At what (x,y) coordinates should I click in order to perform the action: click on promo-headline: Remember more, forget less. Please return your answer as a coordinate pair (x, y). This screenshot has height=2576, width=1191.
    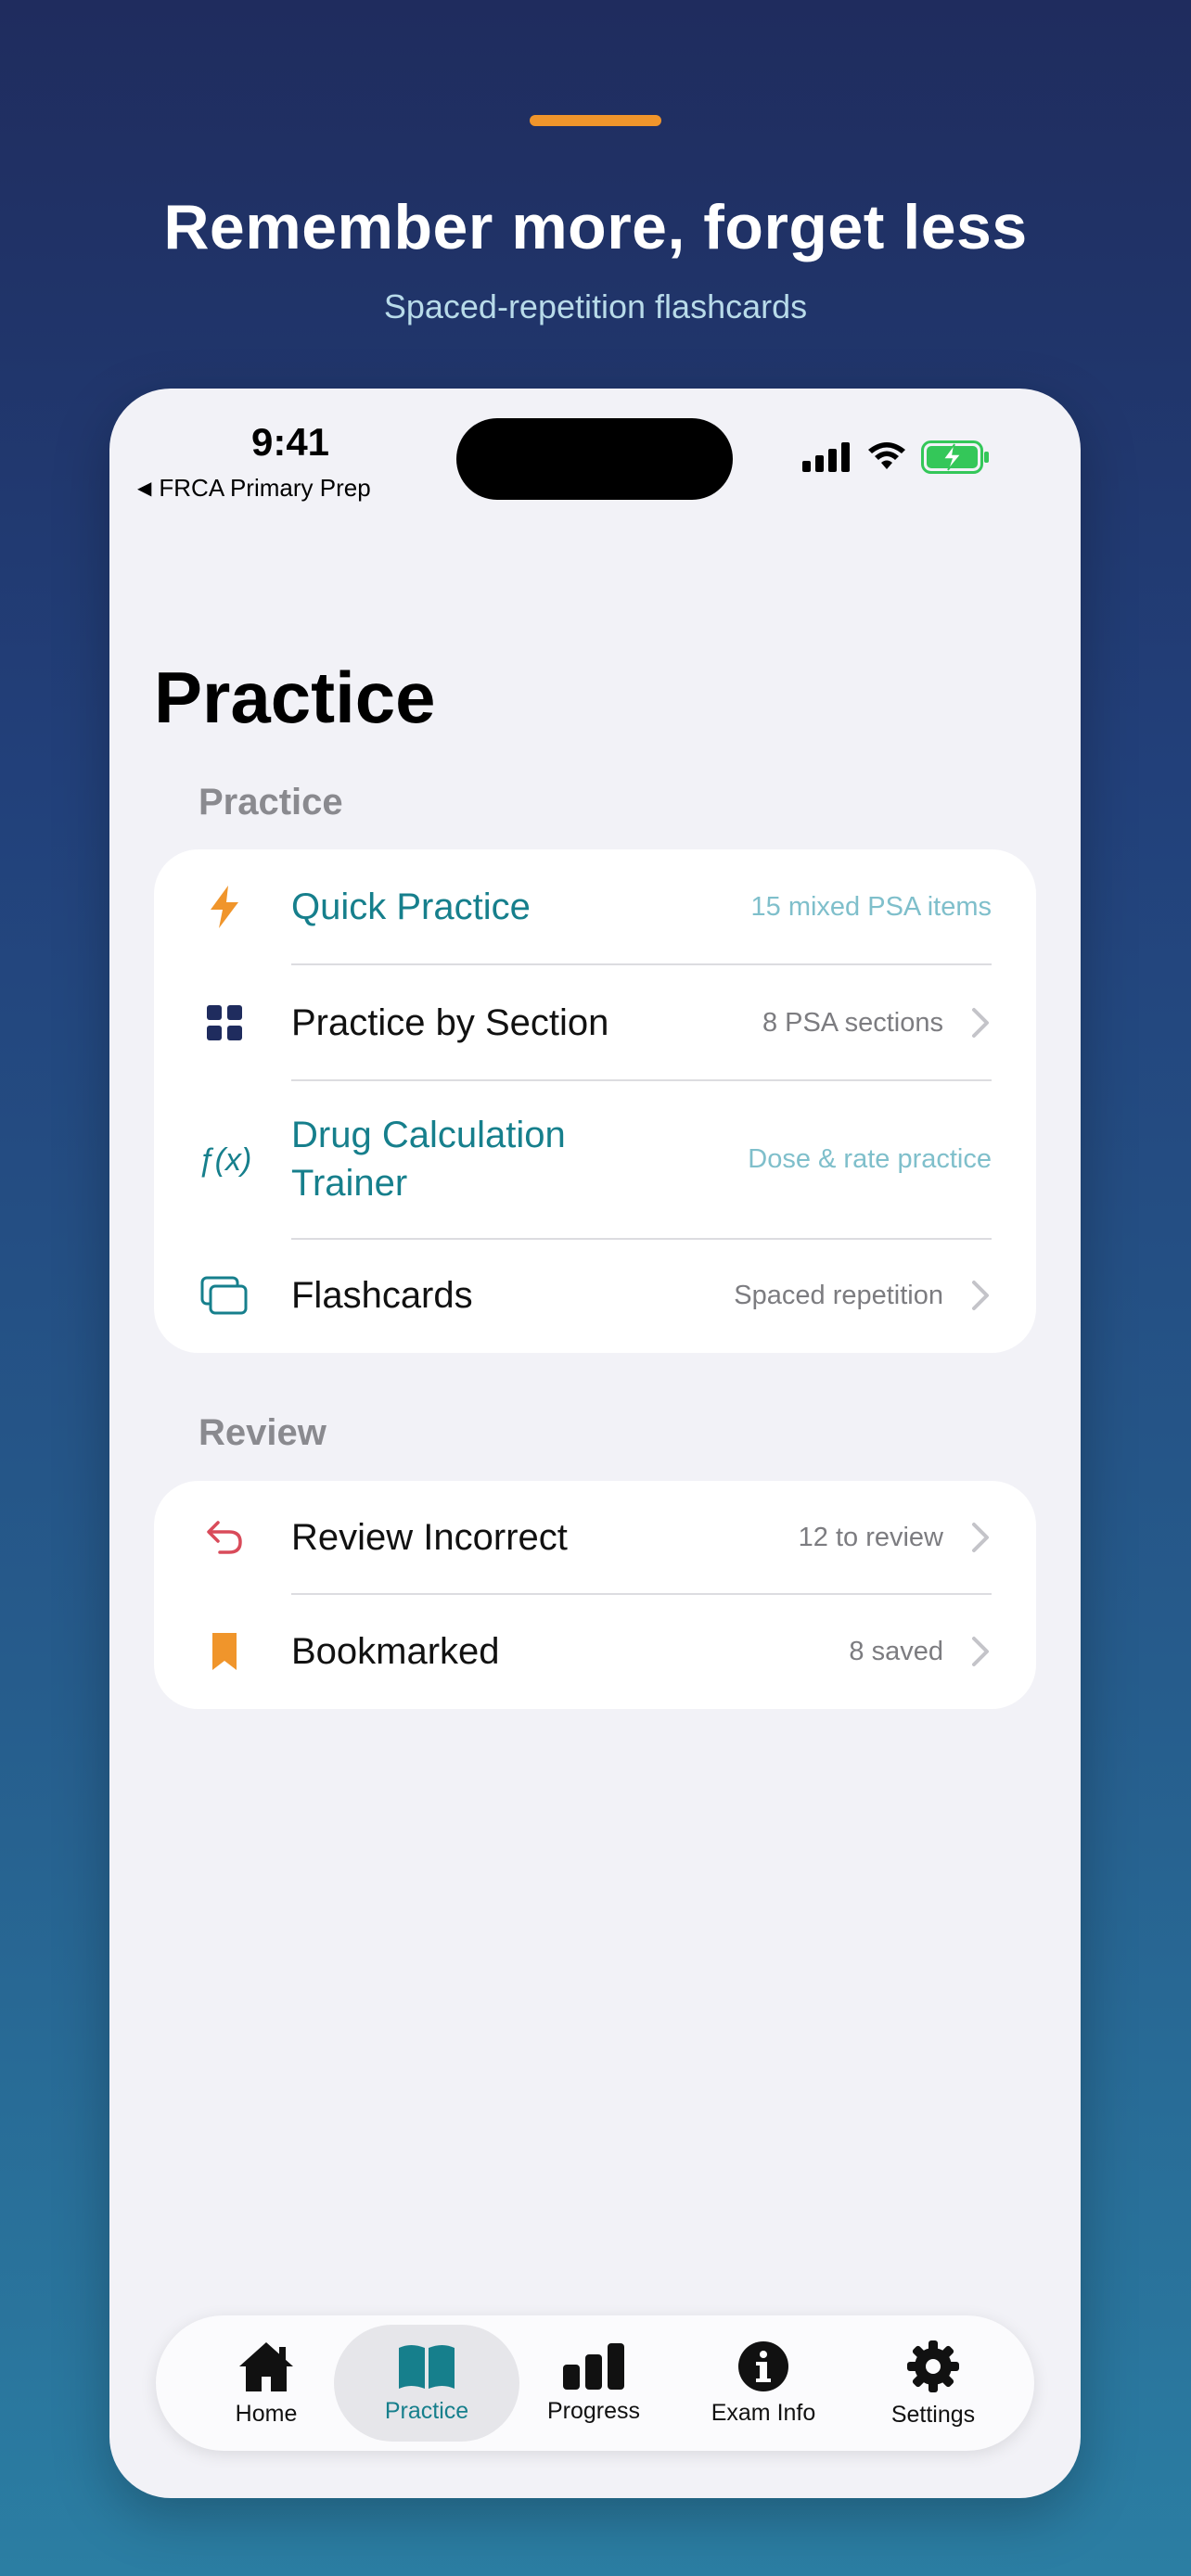
    Looking at the image, I should click on (595, 227).